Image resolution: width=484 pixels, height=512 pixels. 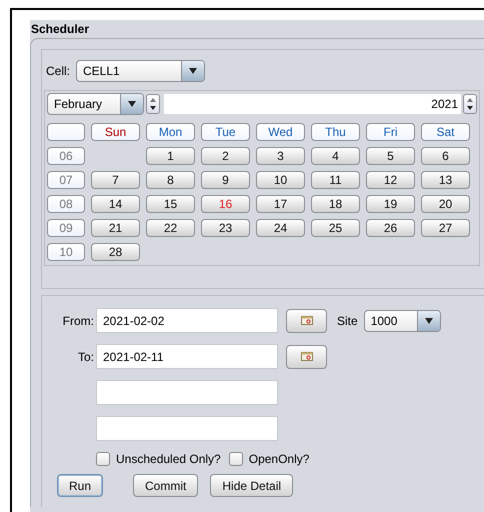 I want to click on day-button: 8, so click(x=170, y=180).